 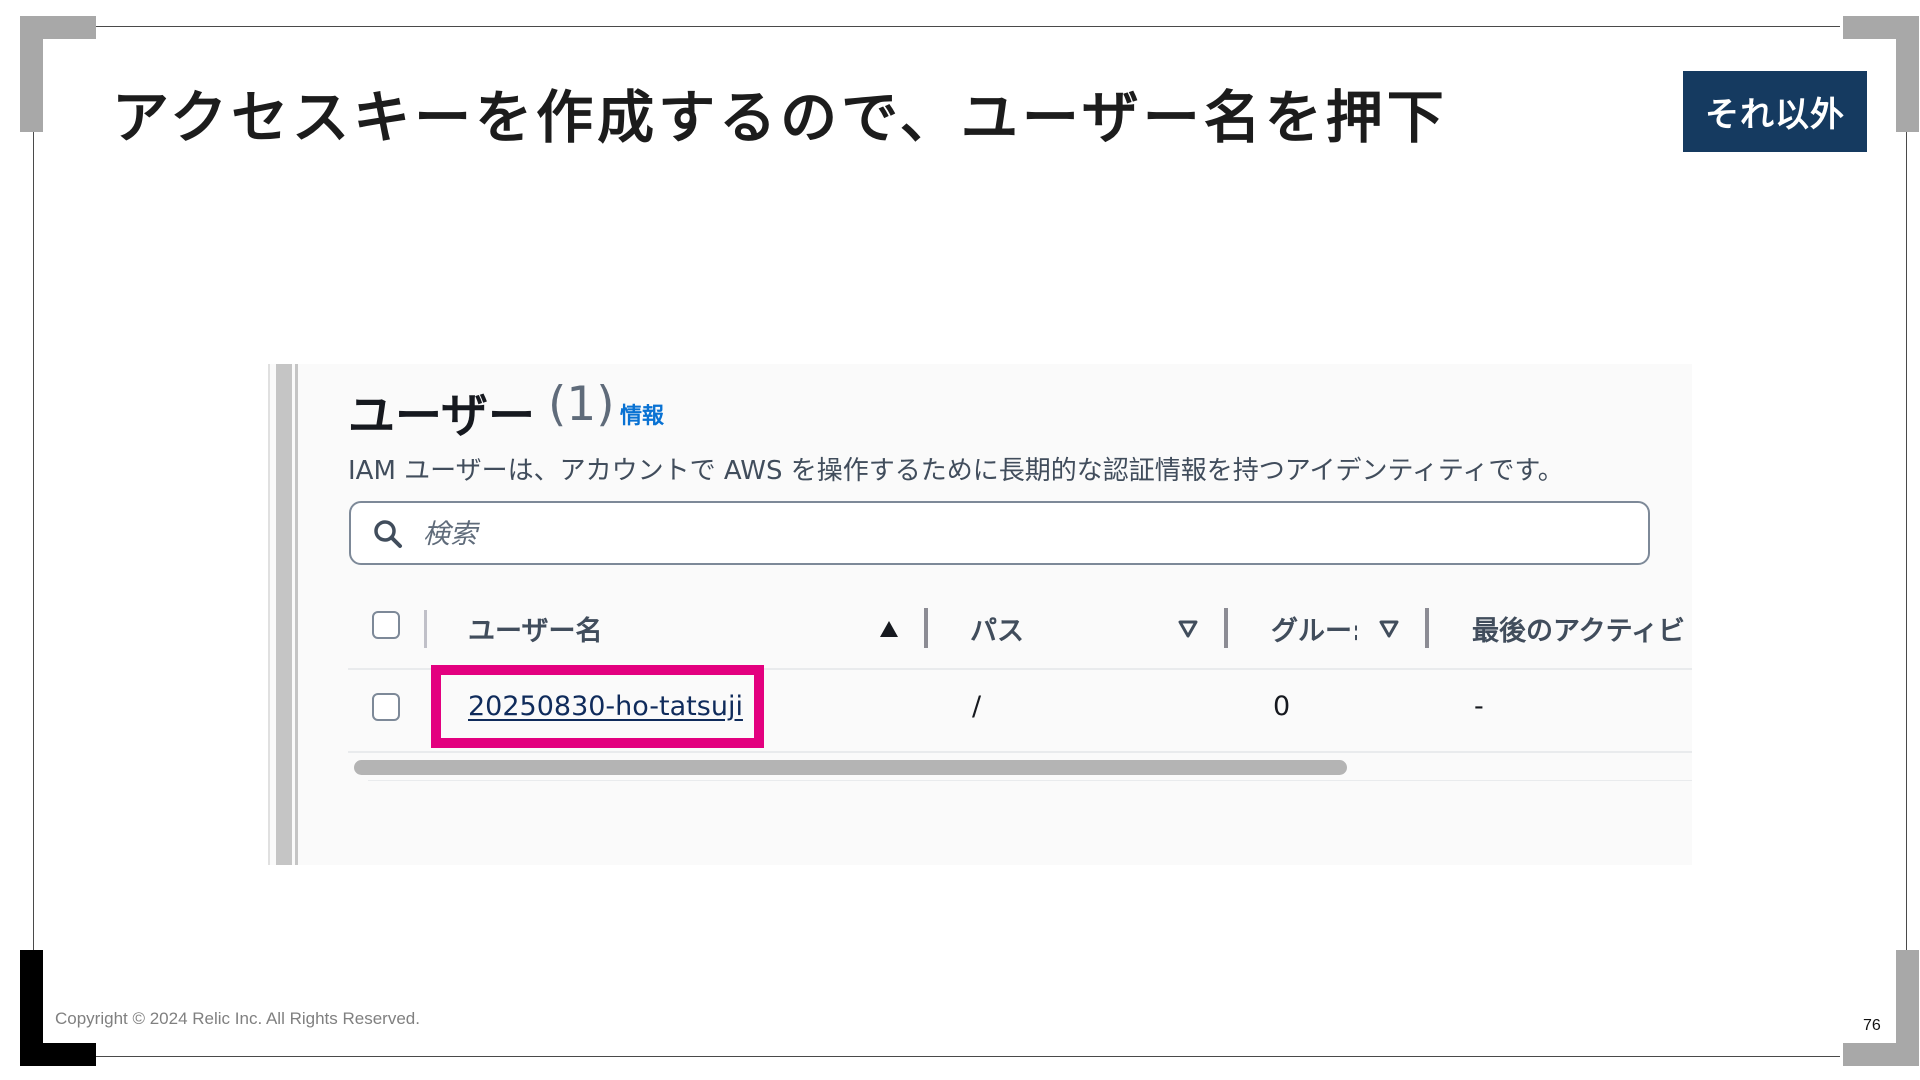 I want to click on frame-right-line, so click(x=1906, y=540).